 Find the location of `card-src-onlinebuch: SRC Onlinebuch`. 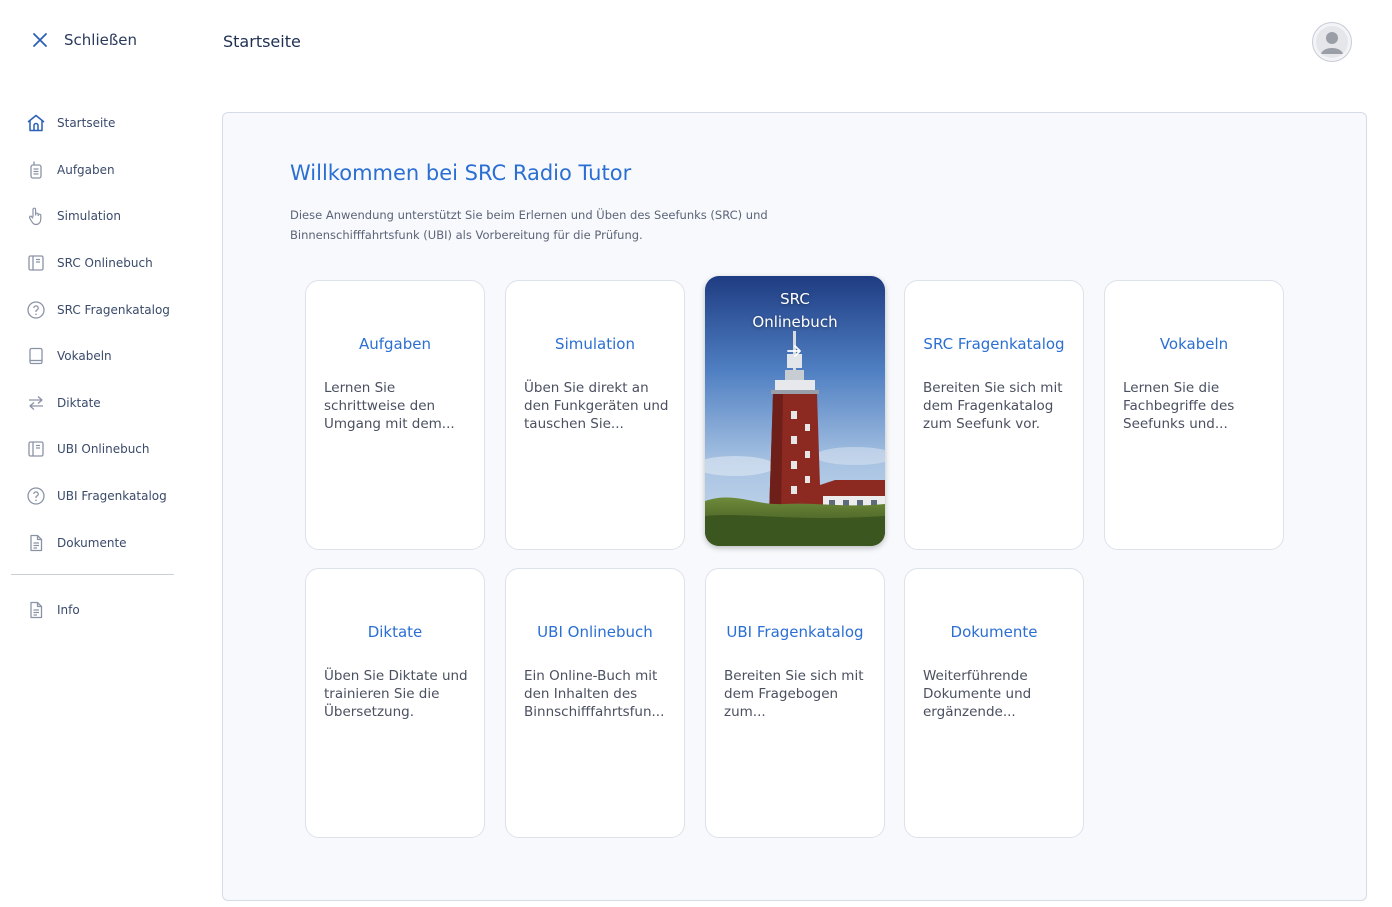

card-src-onlinebuch: SRC Onlinebuch is located at coordinates (795, 411).